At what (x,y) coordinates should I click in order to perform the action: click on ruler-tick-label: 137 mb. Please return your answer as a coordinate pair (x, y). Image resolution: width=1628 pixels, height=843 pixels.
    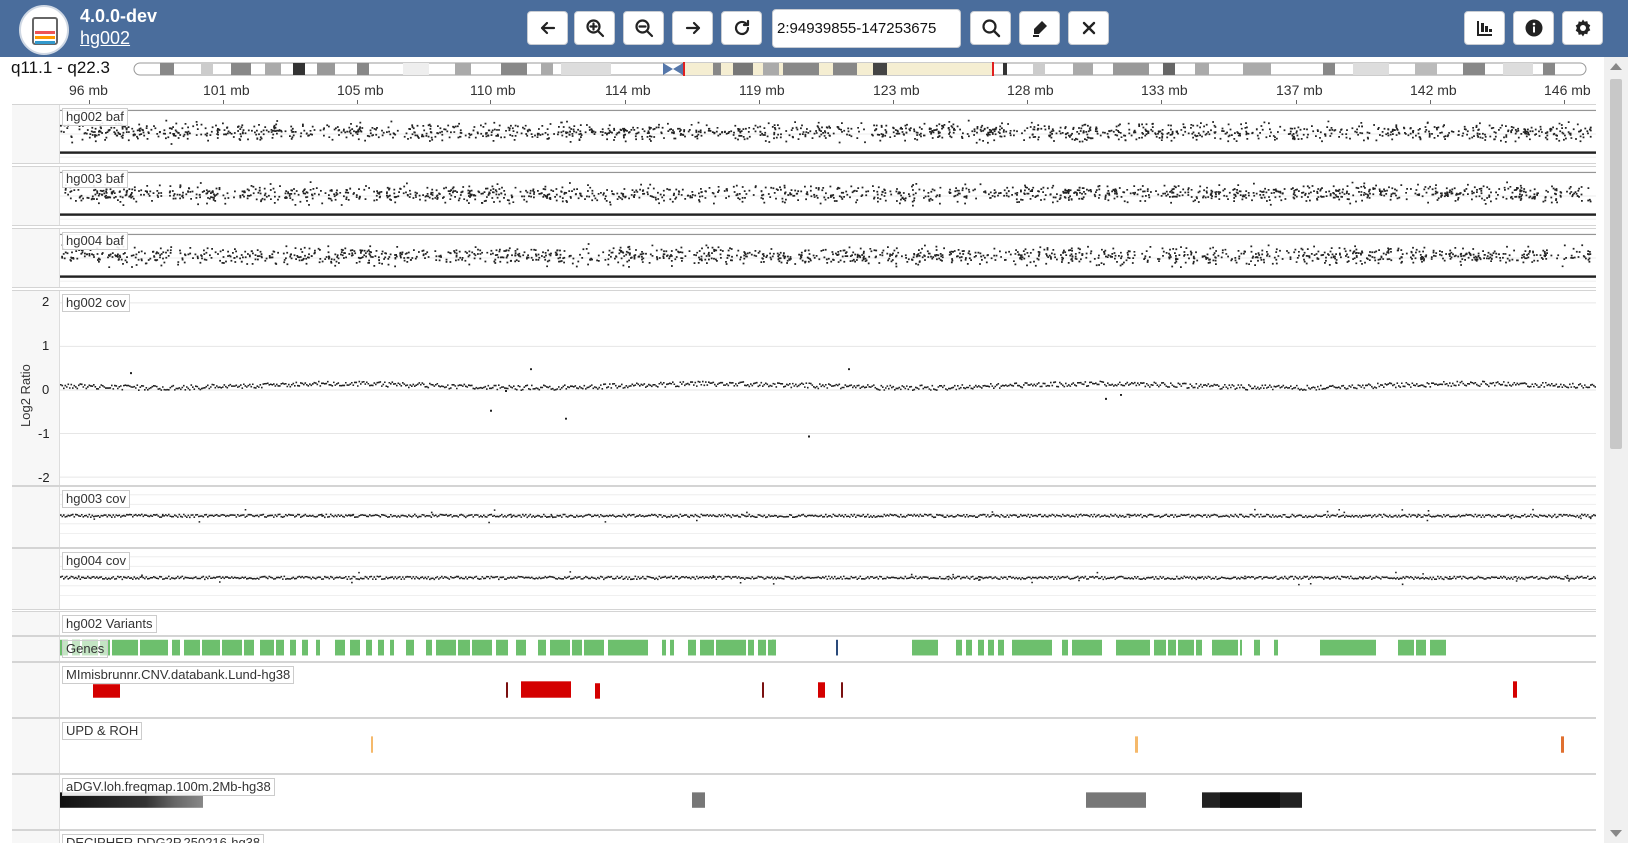
    Looking at the image, I should click on (1299, 90).